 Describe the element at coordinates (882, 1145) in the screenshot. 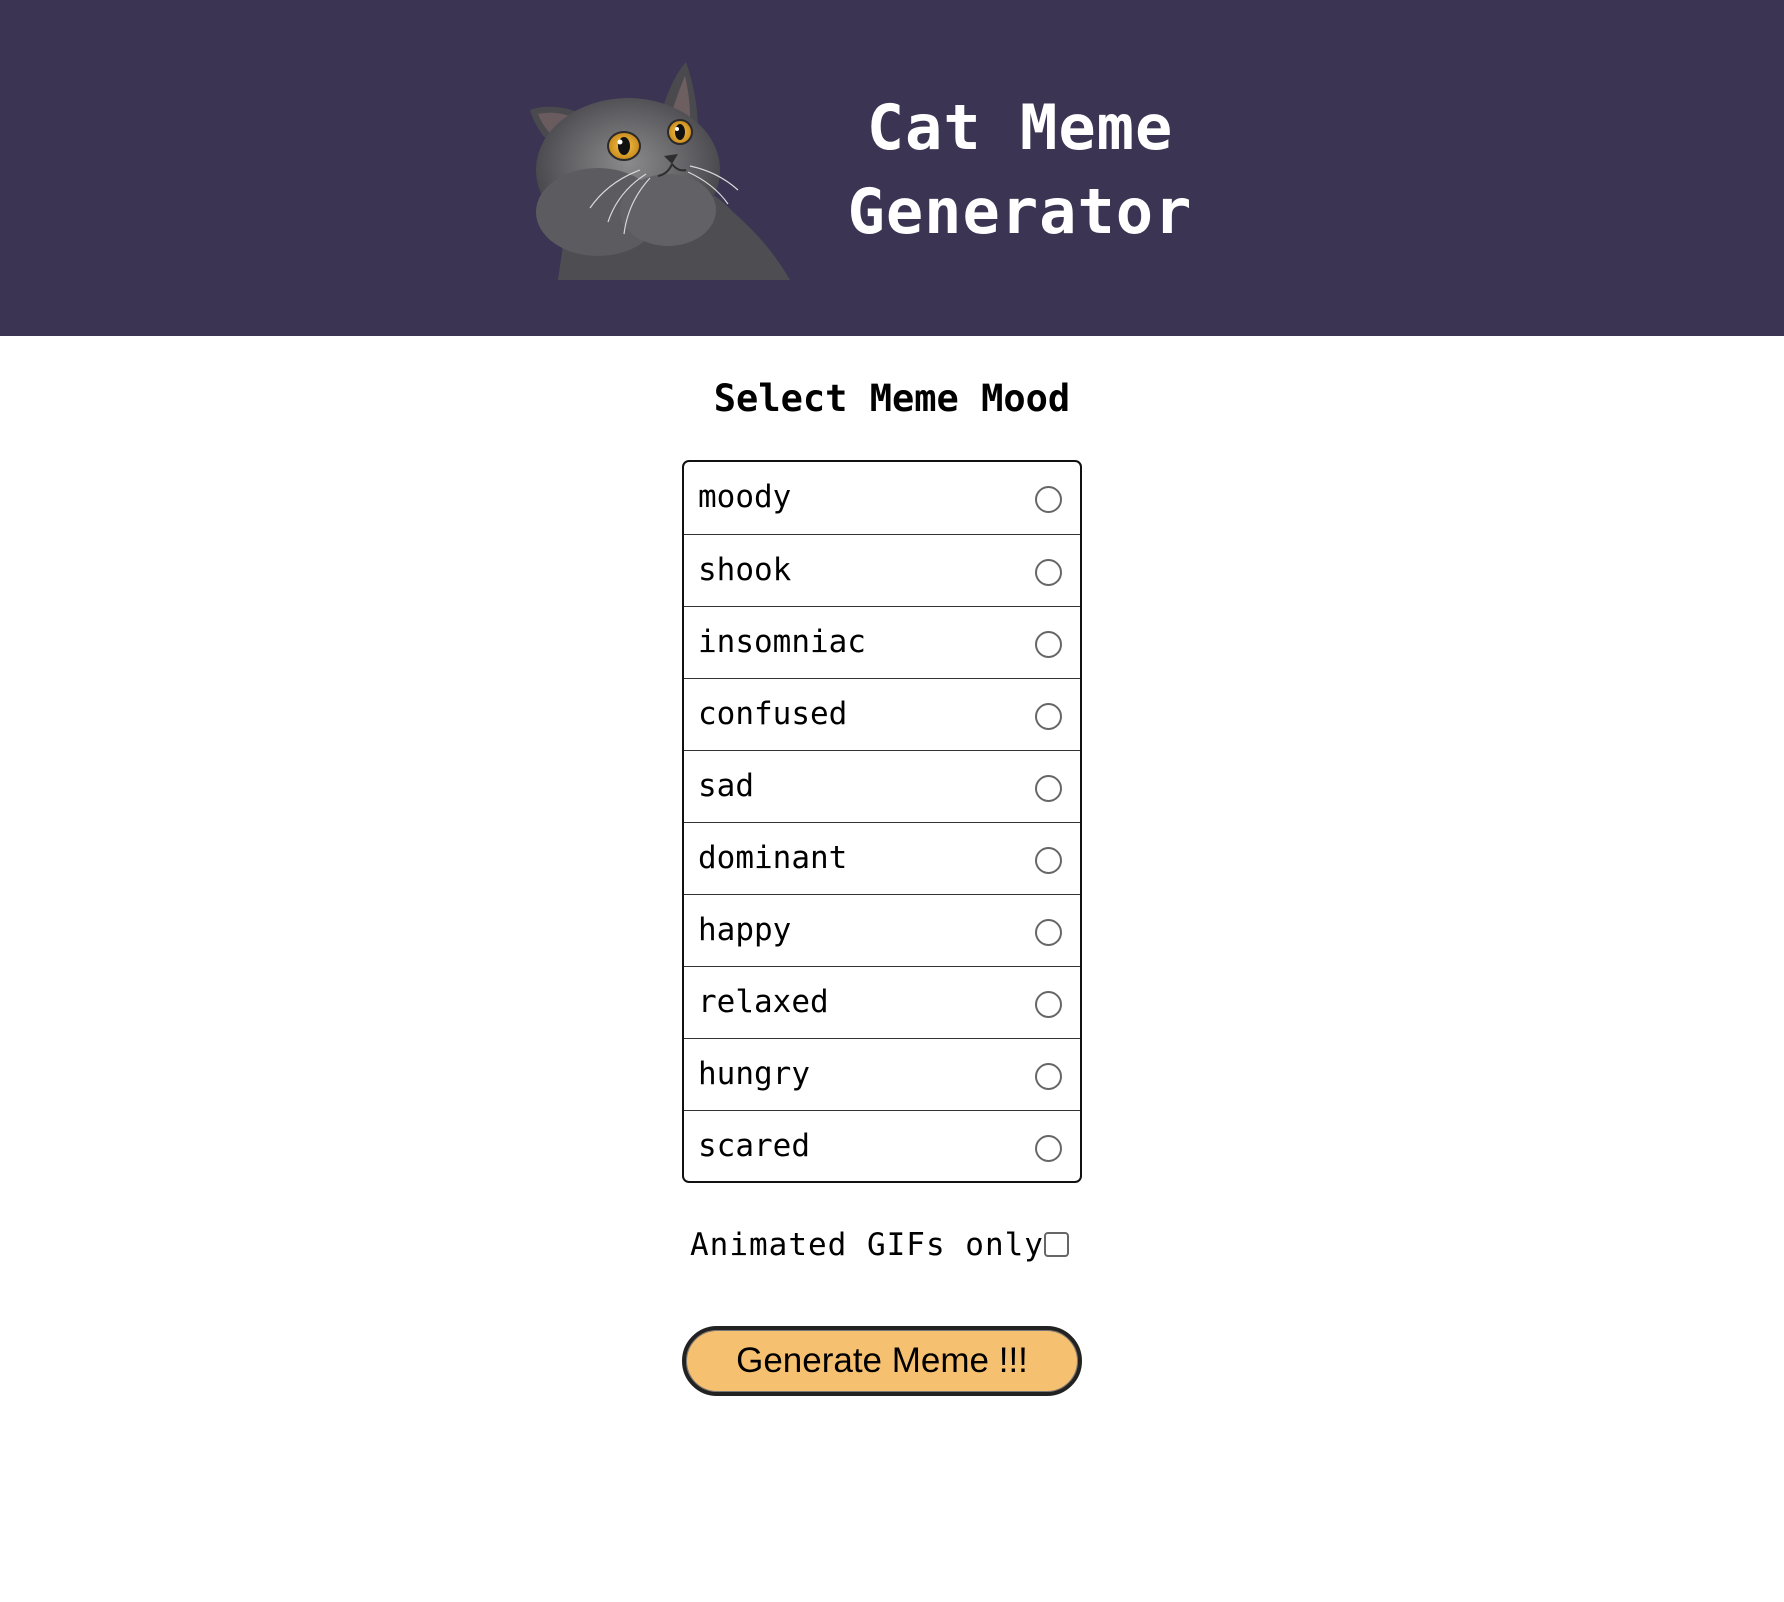

I see `mood-option-scared: scared` at that location.